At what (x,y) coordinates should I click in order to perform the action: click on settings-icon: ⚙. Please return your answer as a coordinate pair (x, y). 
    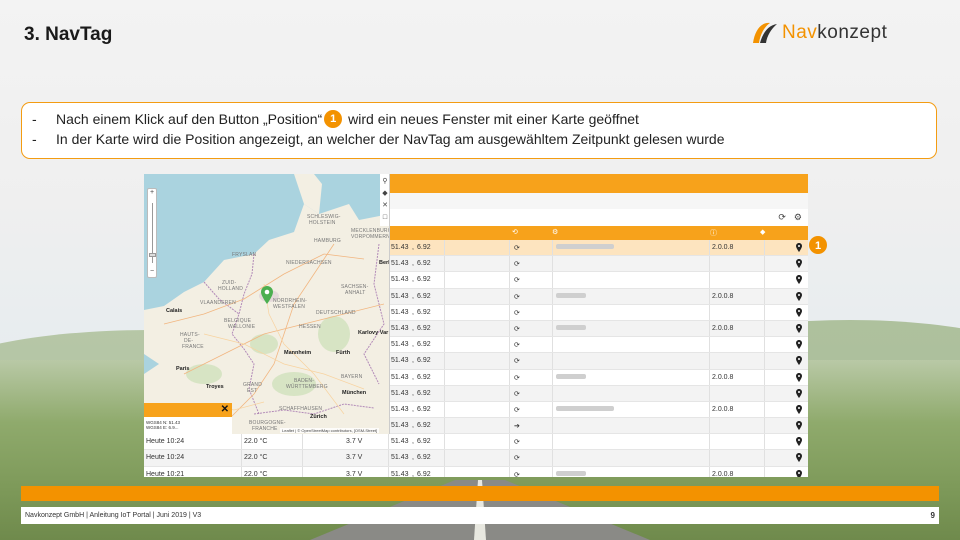
    Looking at the image, I should click on (798, 217).